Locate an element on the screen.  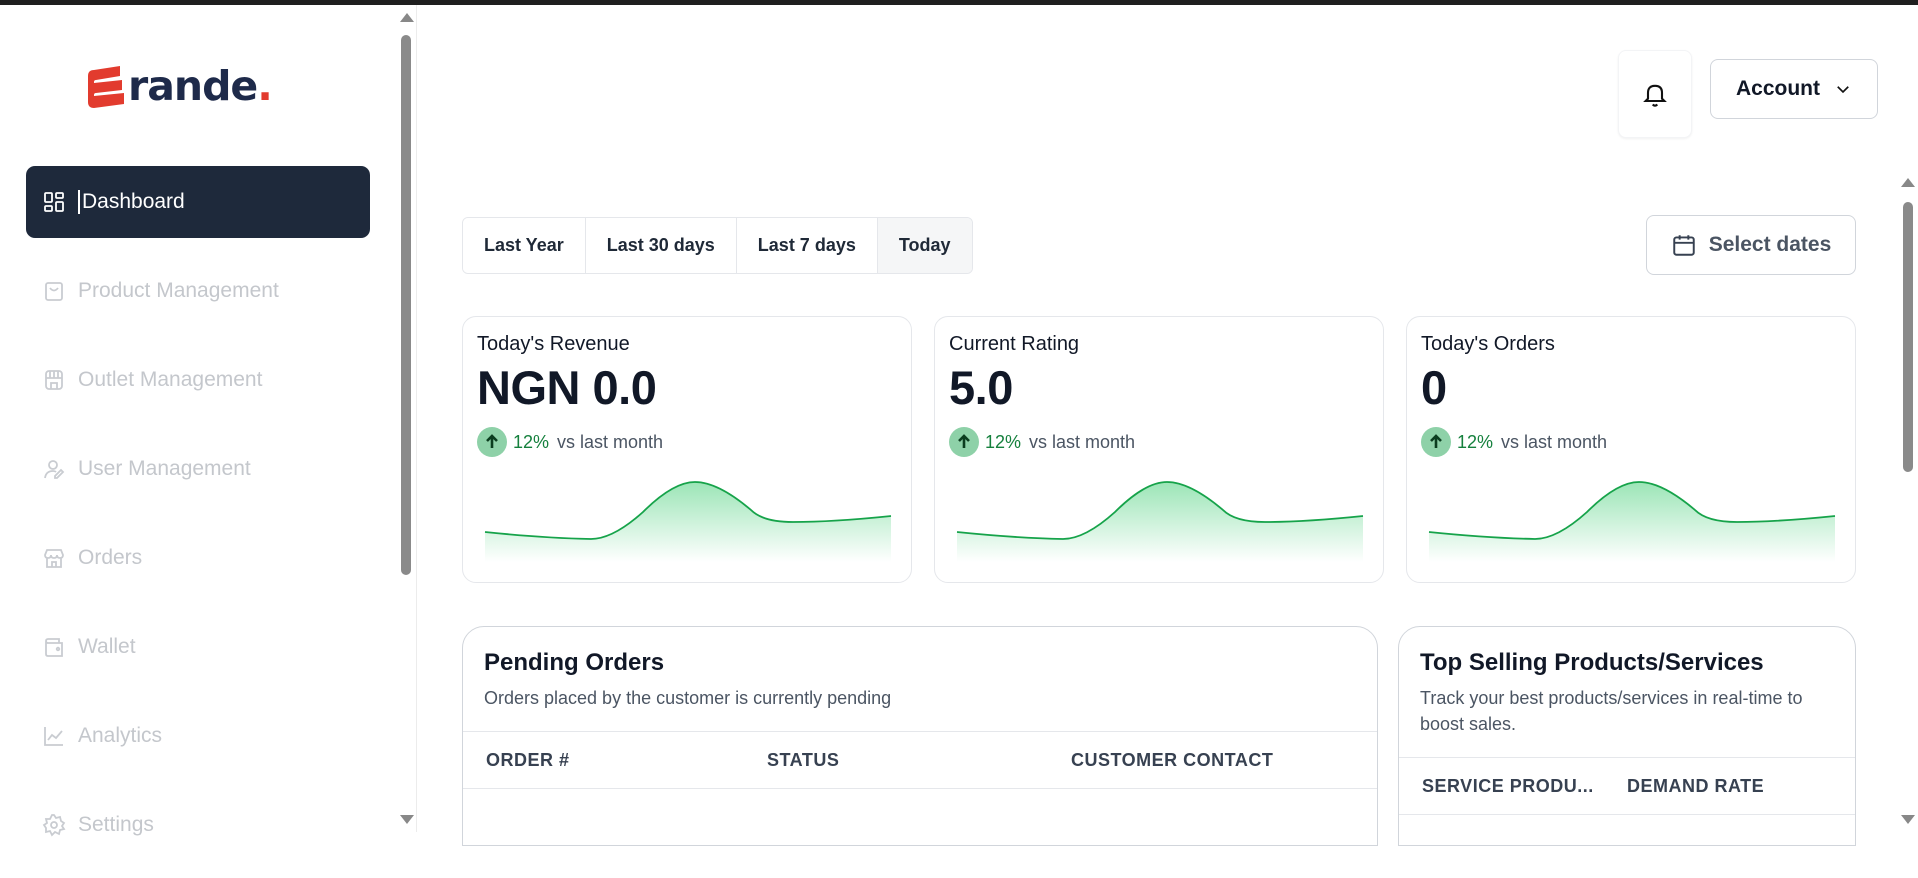
column-header: STATUS is located at coordinates (919, 760).